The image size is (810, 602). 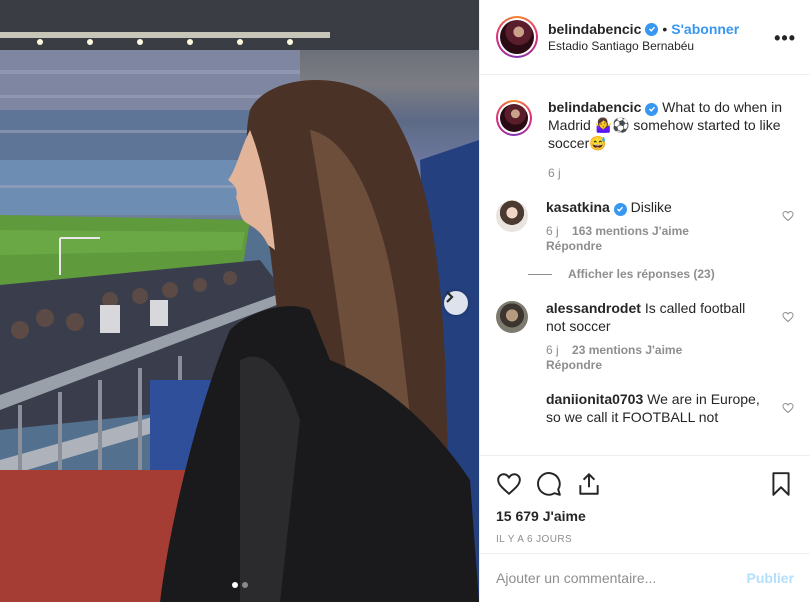 What do you see at coordinates (549, 484) in the screenshot?
I see `comment-bubble-icon` at bounding box center [549, 484].